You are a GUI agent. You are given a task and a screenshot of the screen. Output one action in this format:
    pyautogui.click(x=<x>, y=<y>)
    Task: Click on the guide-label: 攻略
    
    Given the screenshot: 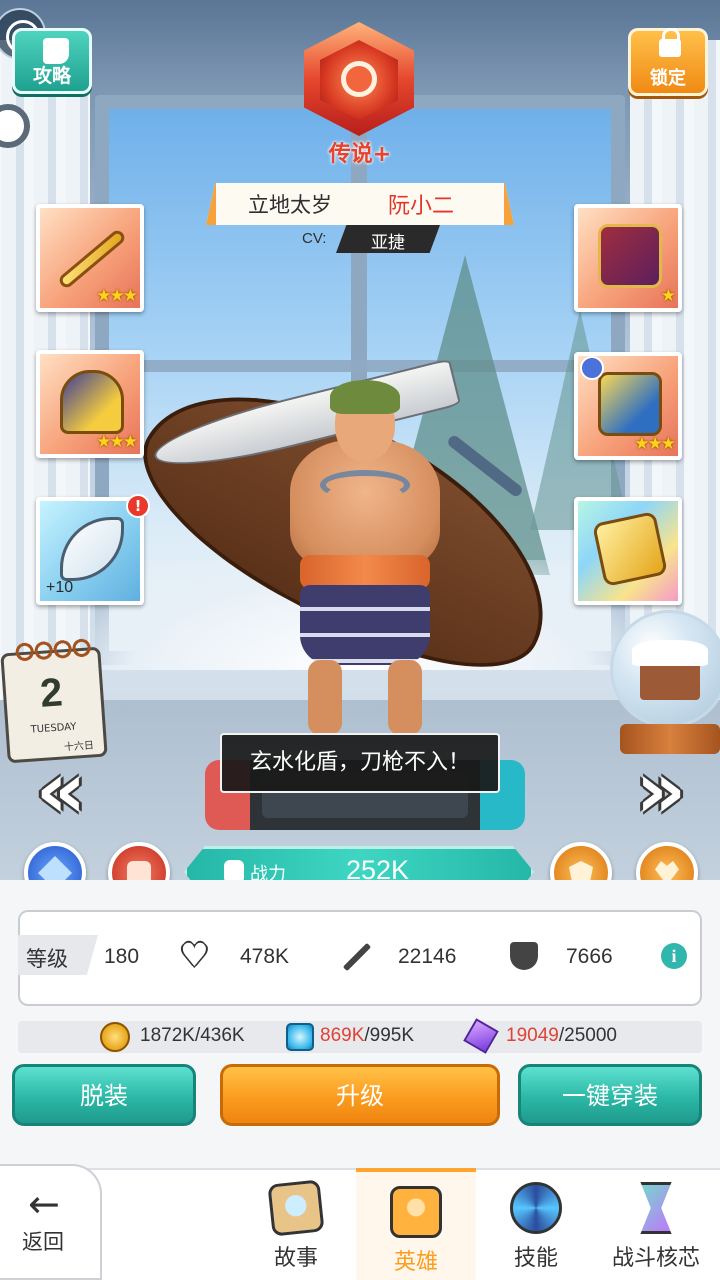 What is the action you would take?
    pyautogui.click(x=51, y=76)
    